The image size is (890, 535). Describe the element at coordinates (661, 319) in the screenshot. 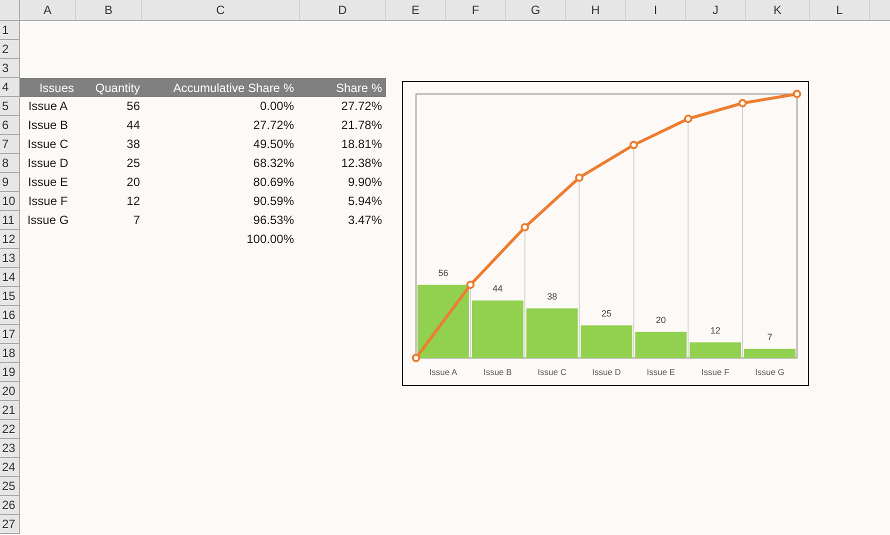

I see `data-label: 20` at that location.